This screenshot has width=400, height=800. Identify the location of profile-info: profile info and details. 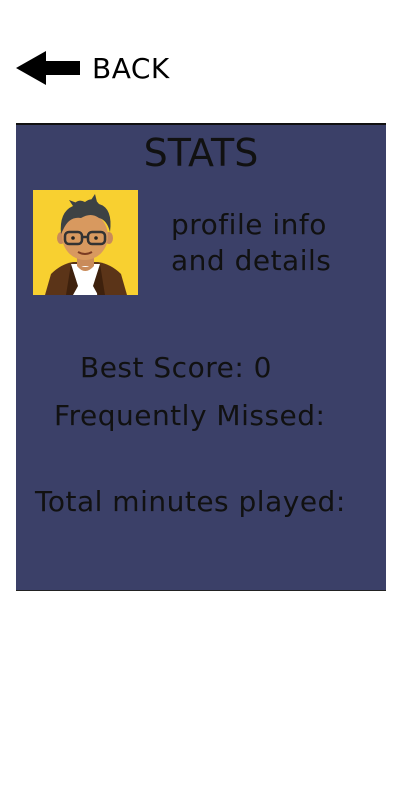
(271, 243).